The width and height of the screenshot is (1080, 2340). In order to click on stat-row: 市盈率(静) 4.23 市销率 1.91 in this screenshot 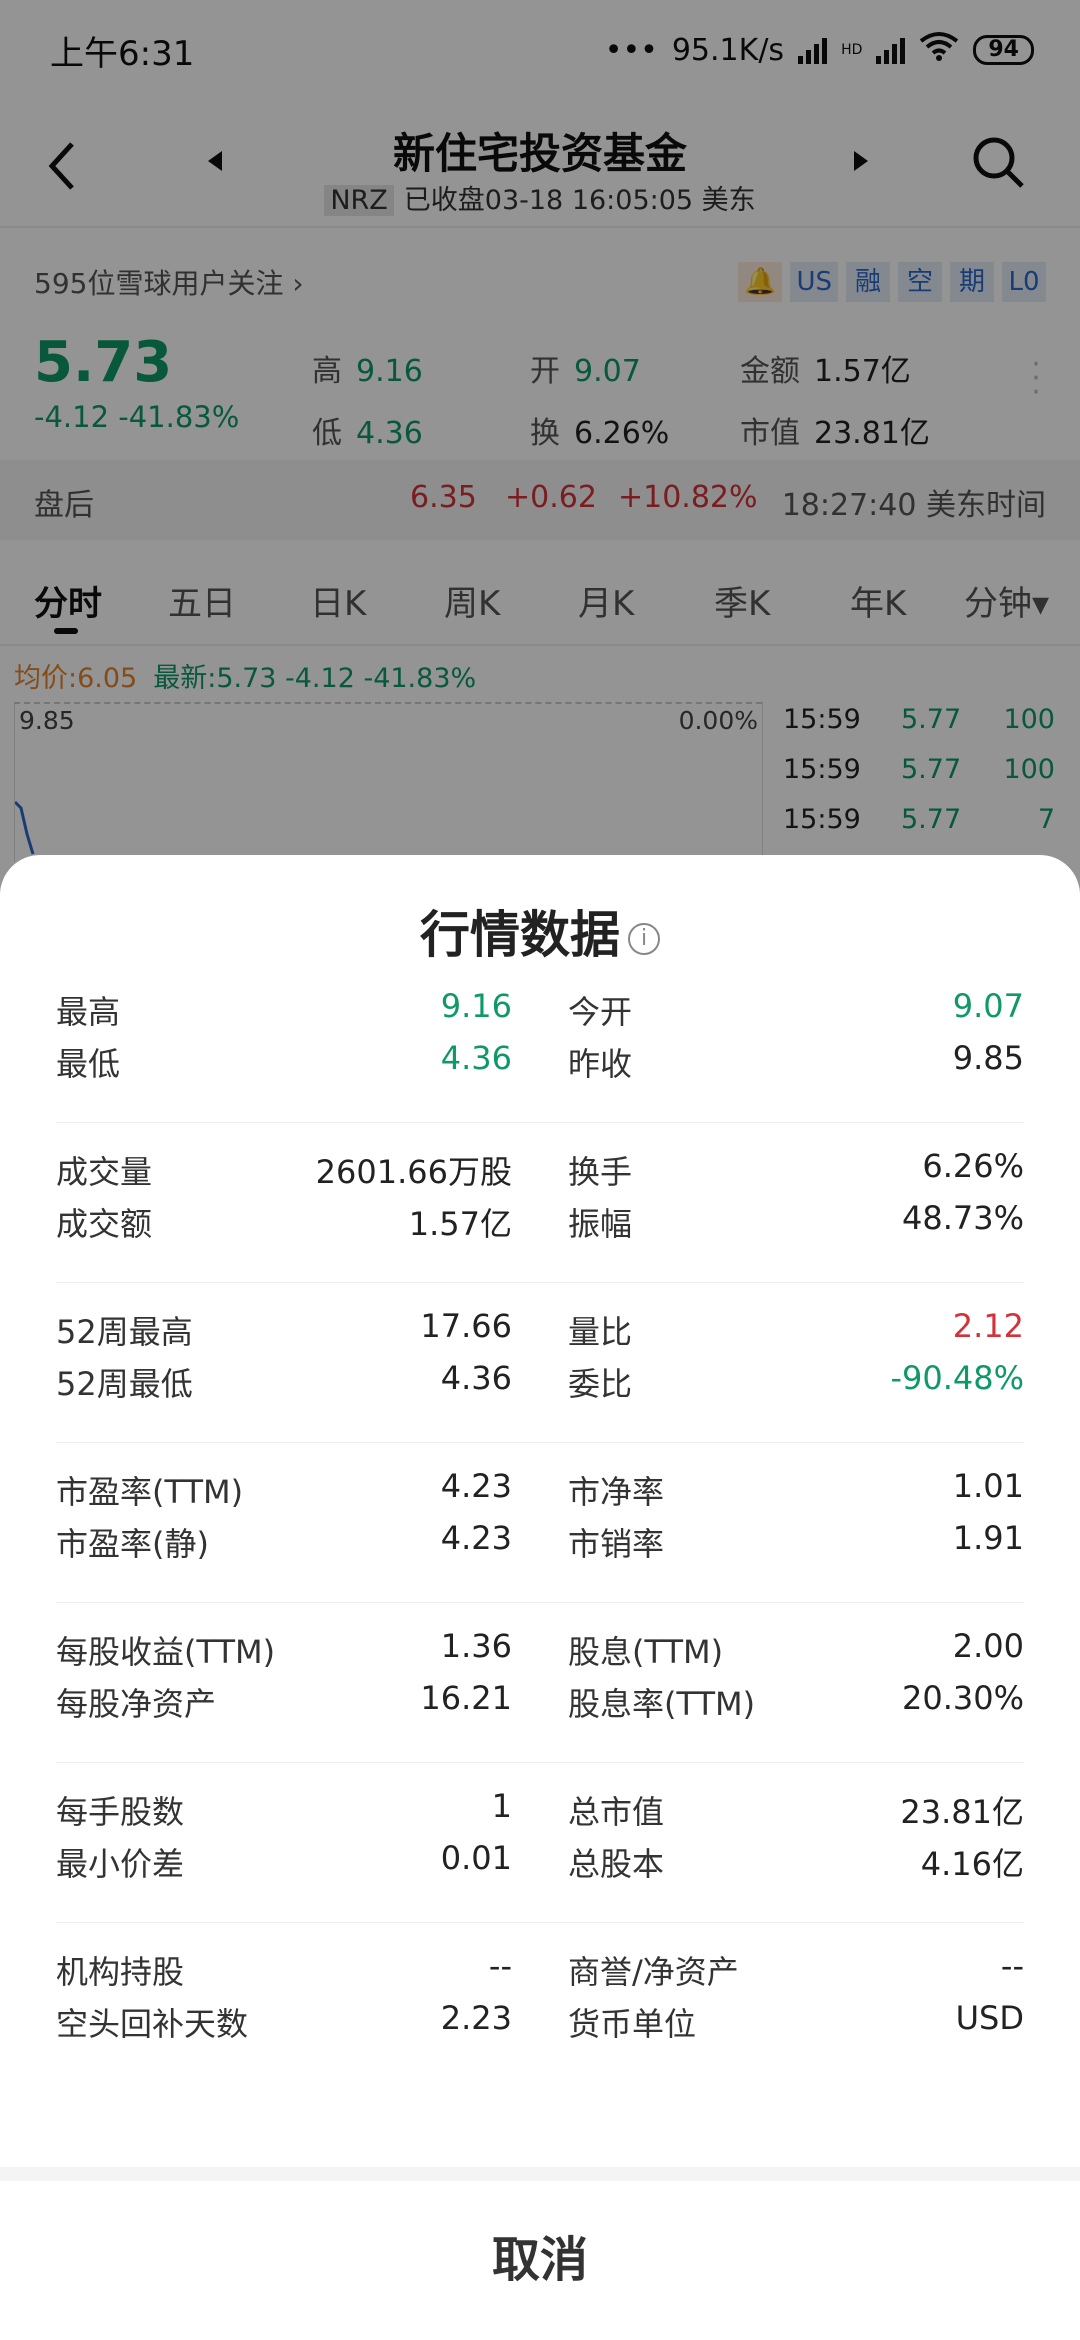, I will do `click(540, 1541)`.